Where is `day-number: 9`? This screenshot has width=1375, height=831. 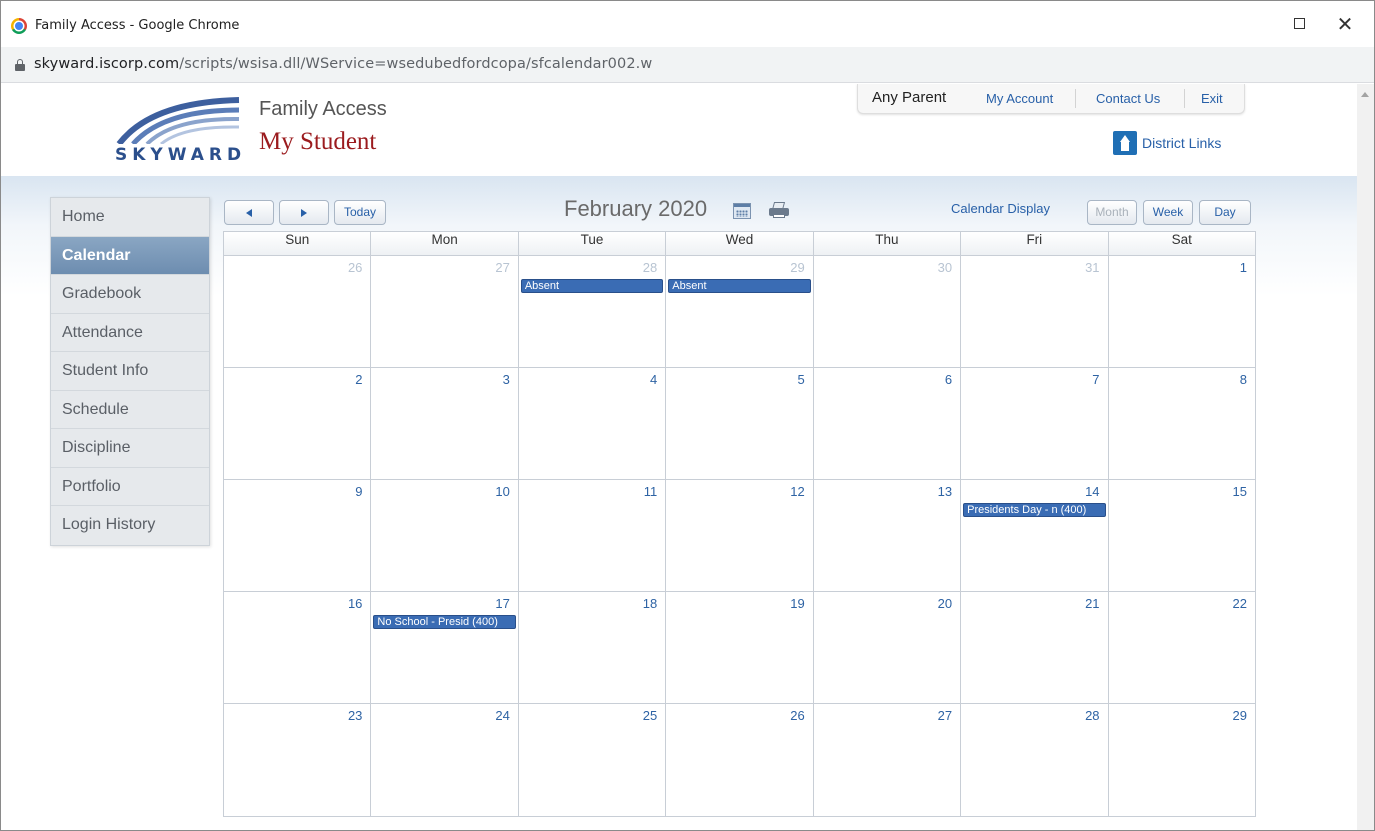 day-number: 9 is located at coordinates (358, 491).